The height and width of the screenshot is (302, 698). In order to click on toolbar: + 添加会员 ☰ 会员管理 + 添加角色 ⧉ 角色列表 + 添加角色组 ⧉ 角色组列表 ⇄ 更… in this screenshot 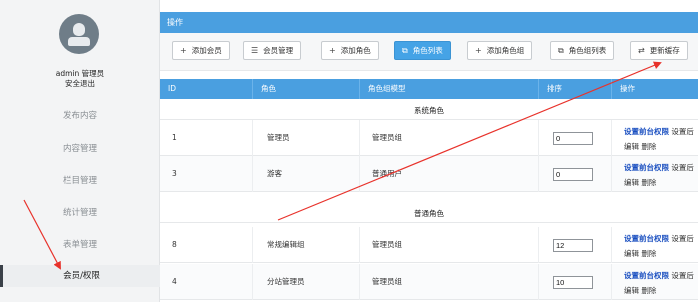, I will do `click(429, 52)`.